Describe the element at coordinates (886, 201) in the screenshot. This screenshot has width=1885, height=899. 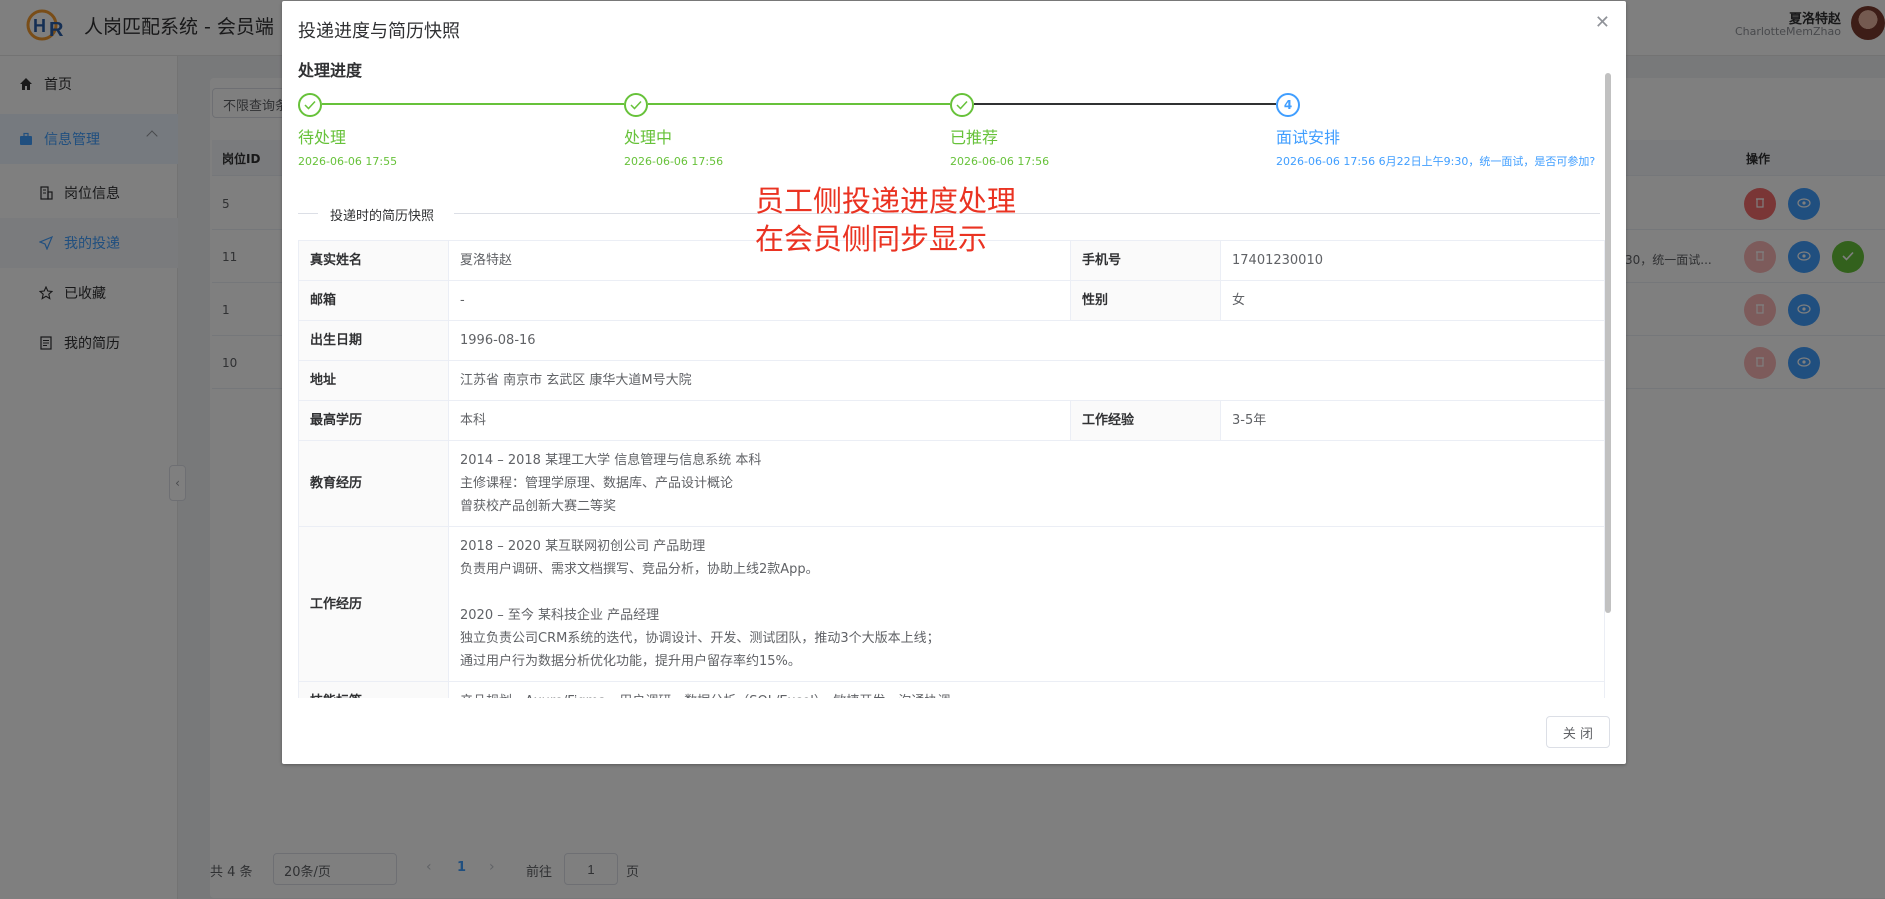
I see `annotation-line: 员工侧投递进度处理` at that location.